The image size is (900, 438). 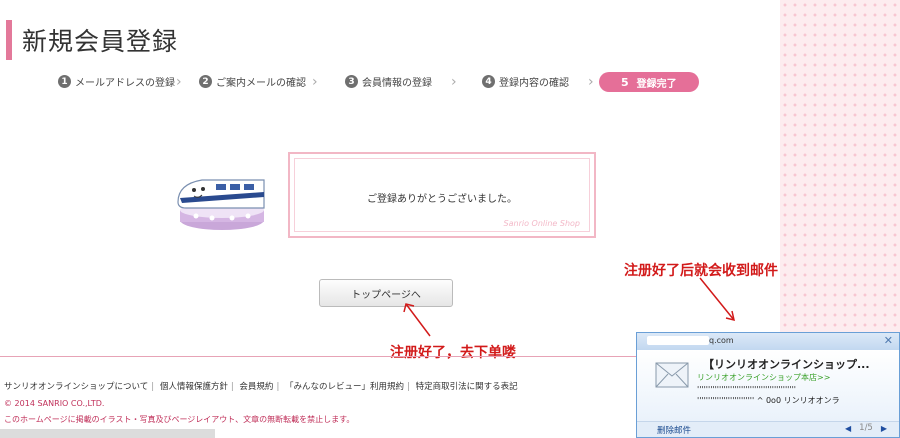 What do you see at coordinates (768, 400) in the screenshot?
I see `preview-line: '''''''''''''''''''''''''' ^ 0o0 リンリオオンラ` at bounding box center [768, 400].